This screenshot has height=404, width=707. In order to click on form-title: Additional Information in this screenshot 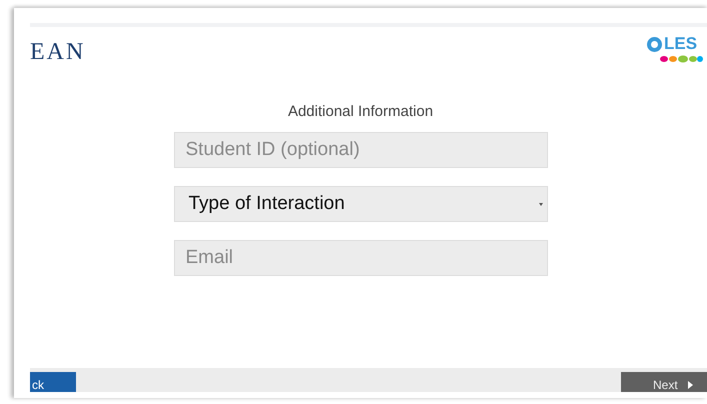, I will do `click(360, 111)`.